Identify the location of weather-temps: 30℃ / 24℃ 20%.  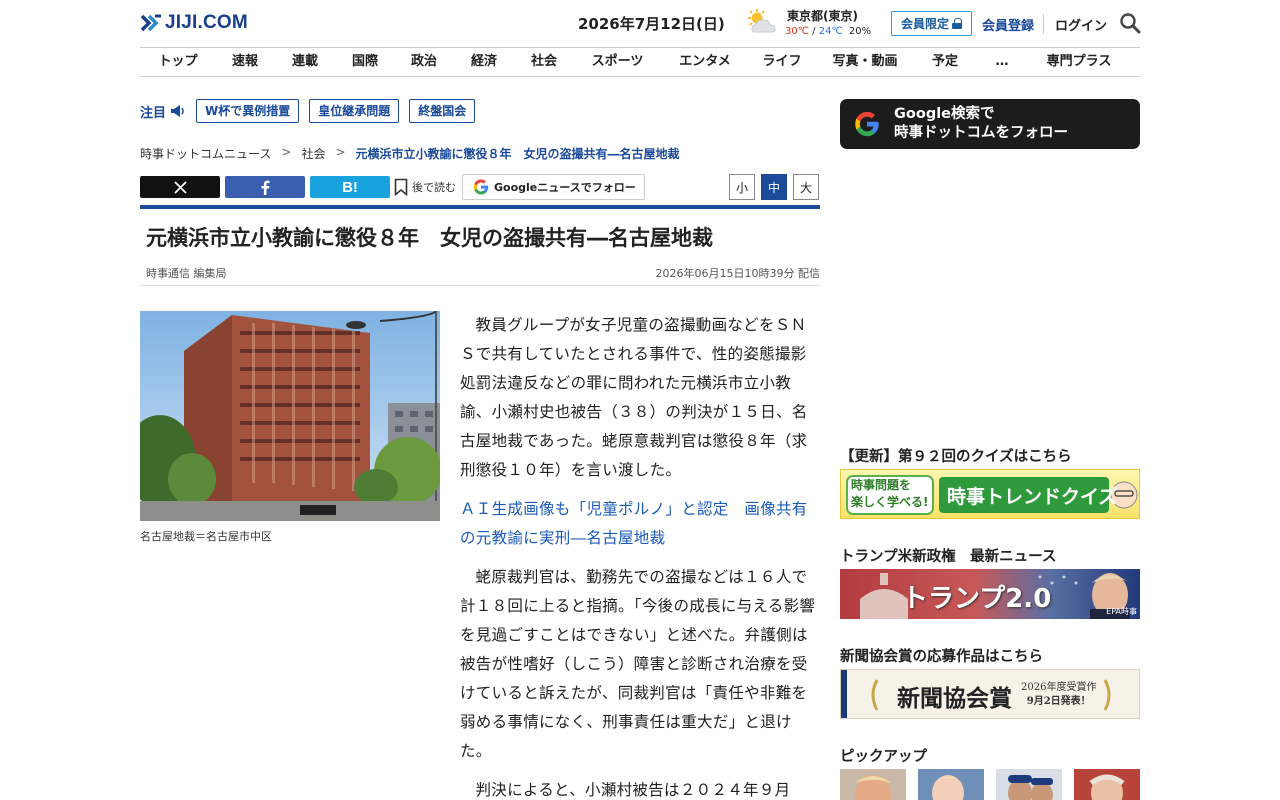
(828, 31).